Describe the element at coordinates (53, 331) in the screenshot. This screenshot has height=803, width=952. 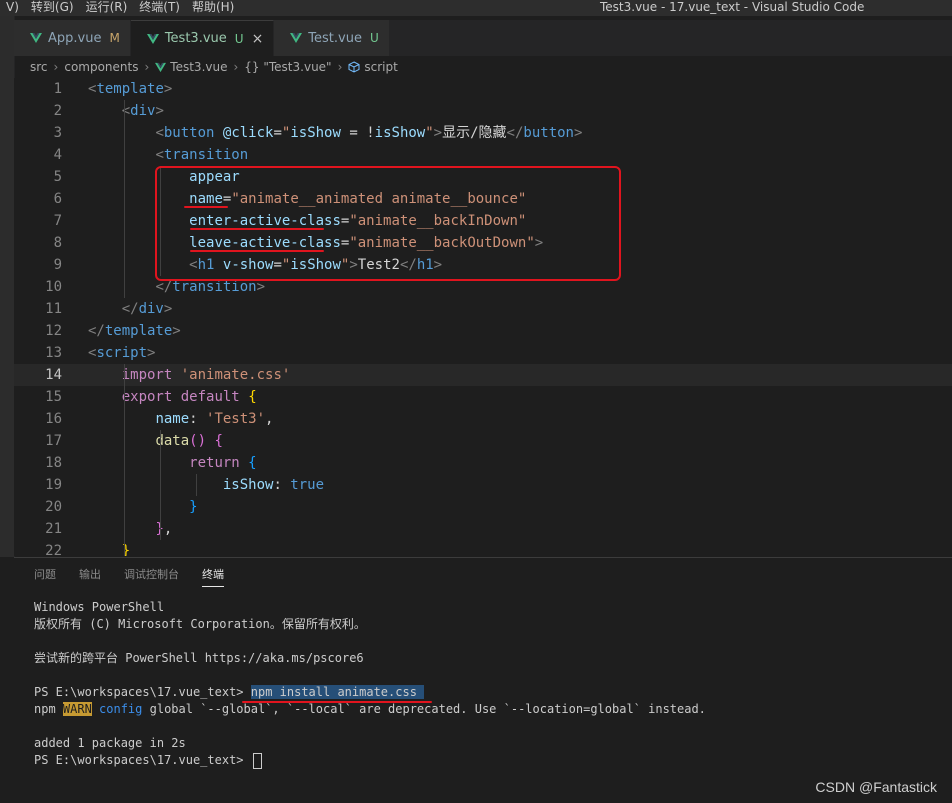
I see `line-number: 12` at that location.